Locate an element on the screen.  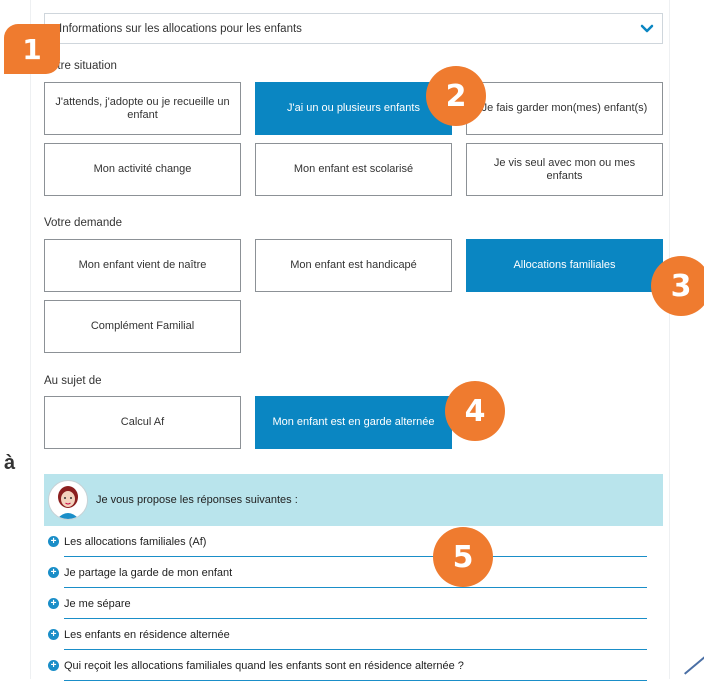
situation-option-single-parent: Je vis seul avec mon ou mes enfants is located at coordinates (564, 169).